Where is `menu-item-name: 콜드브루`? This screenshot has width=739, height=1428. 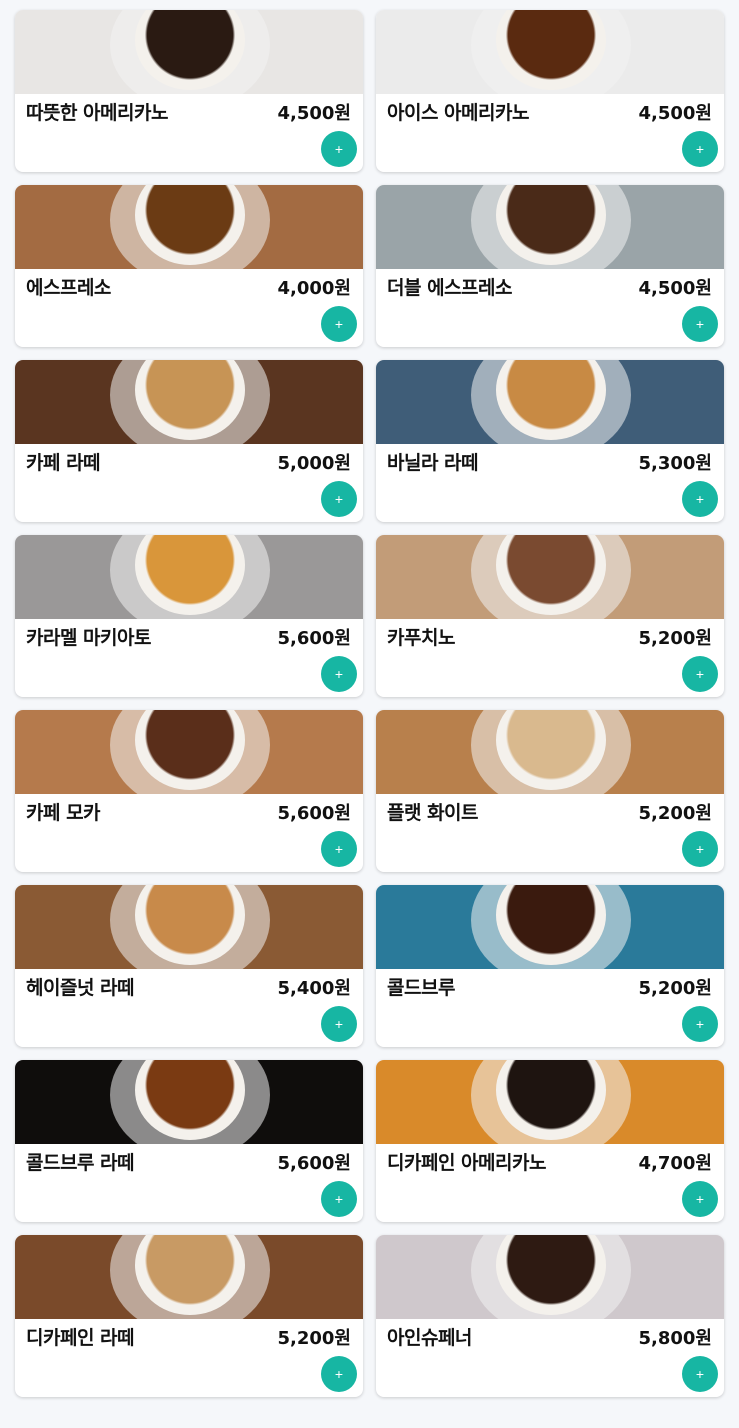 menu-item-name: 콜드브루 is located at coordinates (421, 988).